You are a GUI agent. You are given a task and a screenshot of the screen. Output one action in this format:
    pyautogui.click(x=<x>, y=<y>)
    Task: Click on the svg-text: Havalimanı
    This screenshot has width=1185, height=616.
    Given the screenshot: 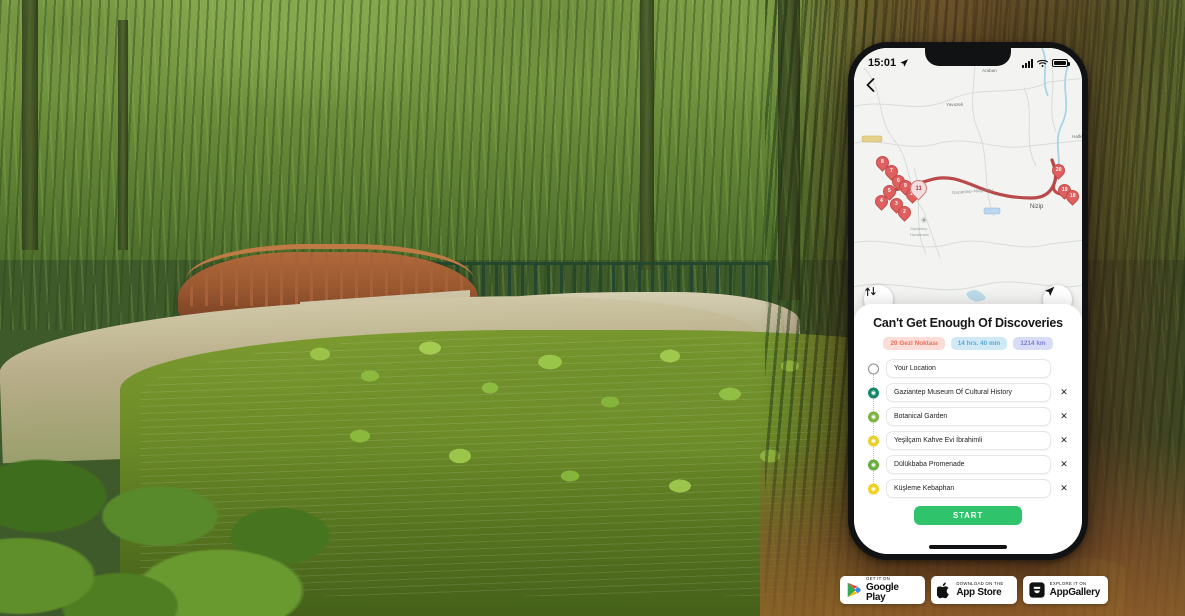 What is the action you would take?
    pyautogui.click(x=919, y=235)
    